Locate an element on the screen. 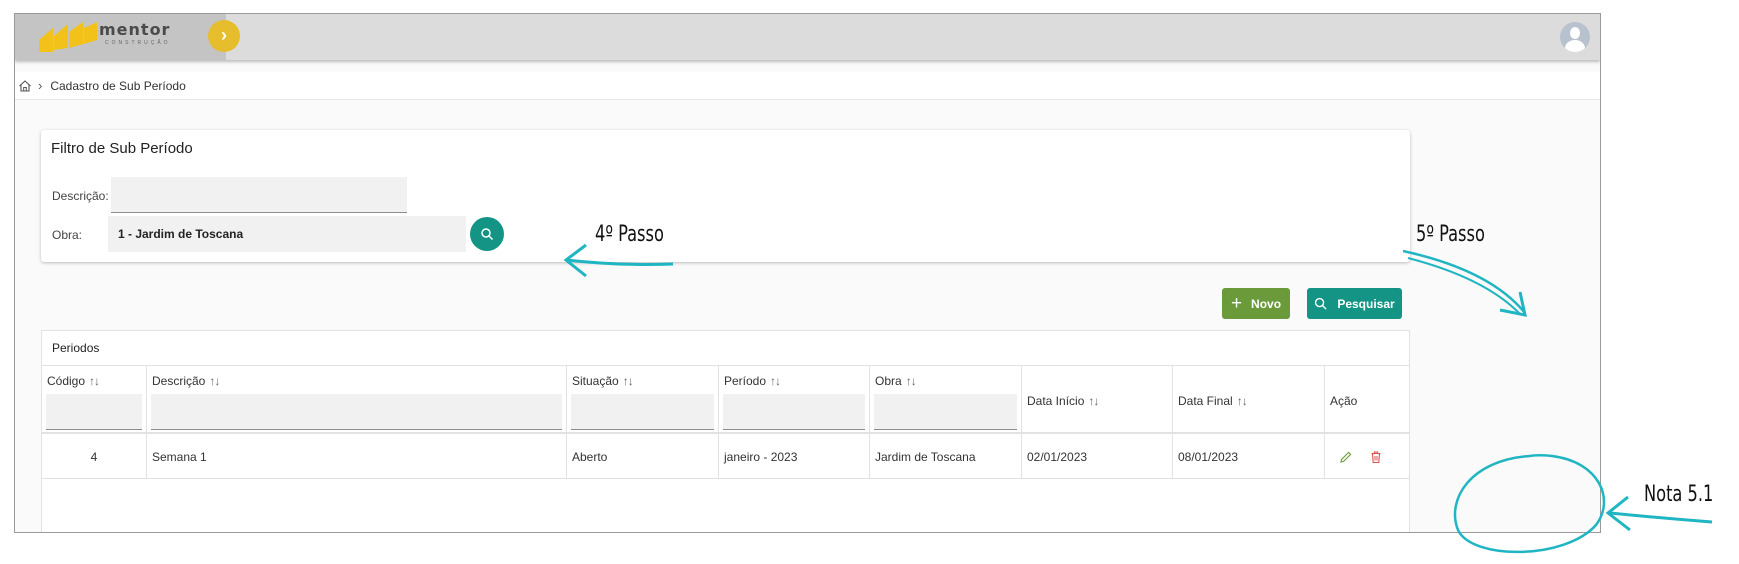 The height and width of the screenshot is (564, 1739). top-bar: mentor CONSTRUÇÃO › is located at coordinates (807, 37).